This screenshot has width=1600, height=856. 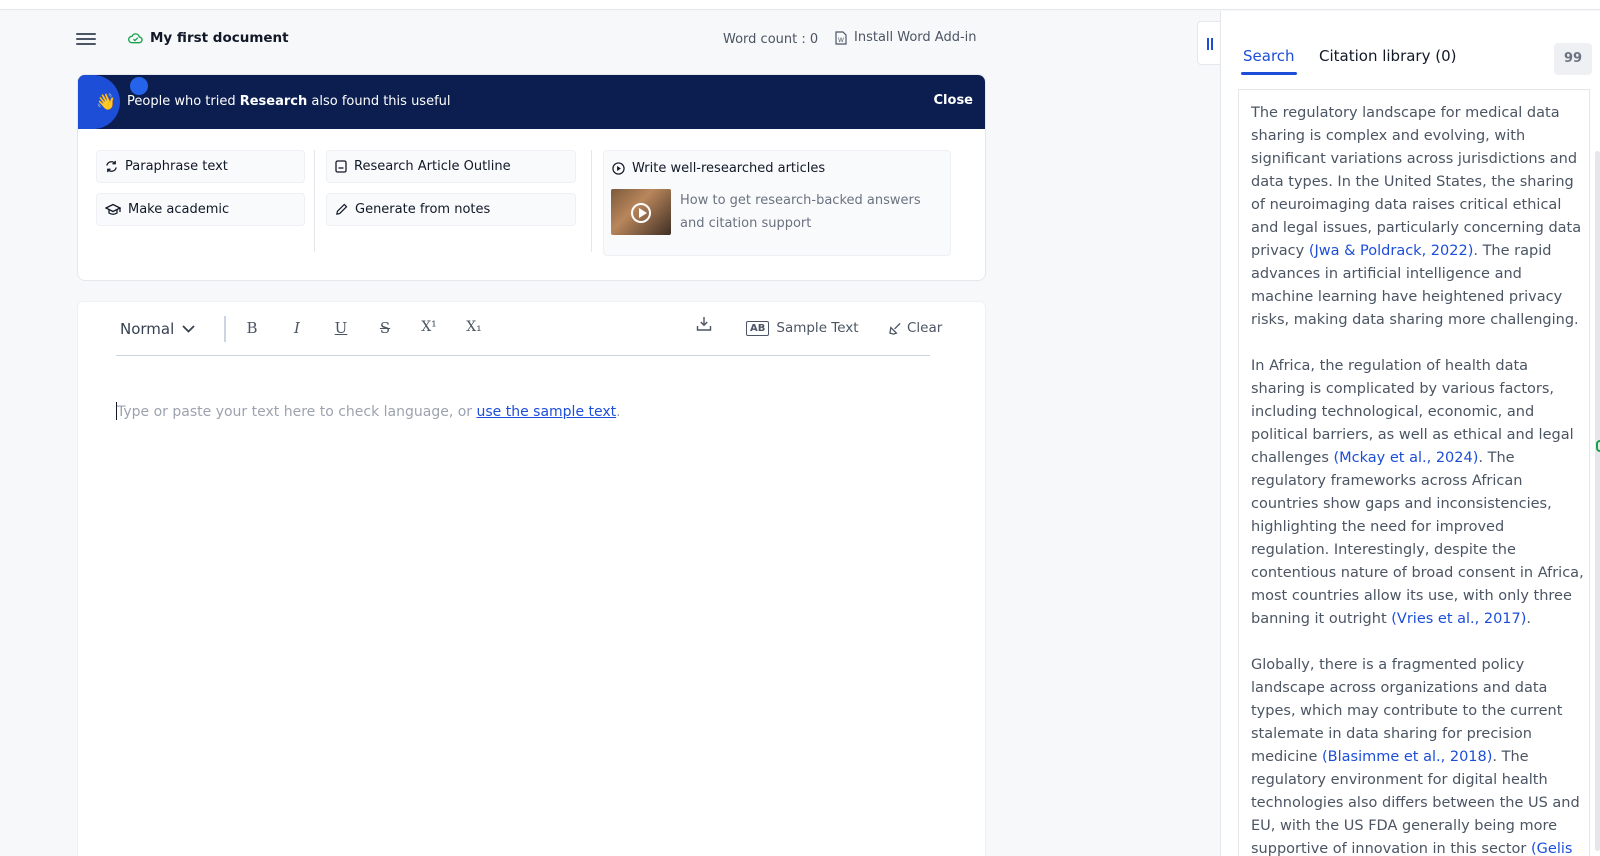 I want to click on result-text: ., so click(x=1529, y=619).